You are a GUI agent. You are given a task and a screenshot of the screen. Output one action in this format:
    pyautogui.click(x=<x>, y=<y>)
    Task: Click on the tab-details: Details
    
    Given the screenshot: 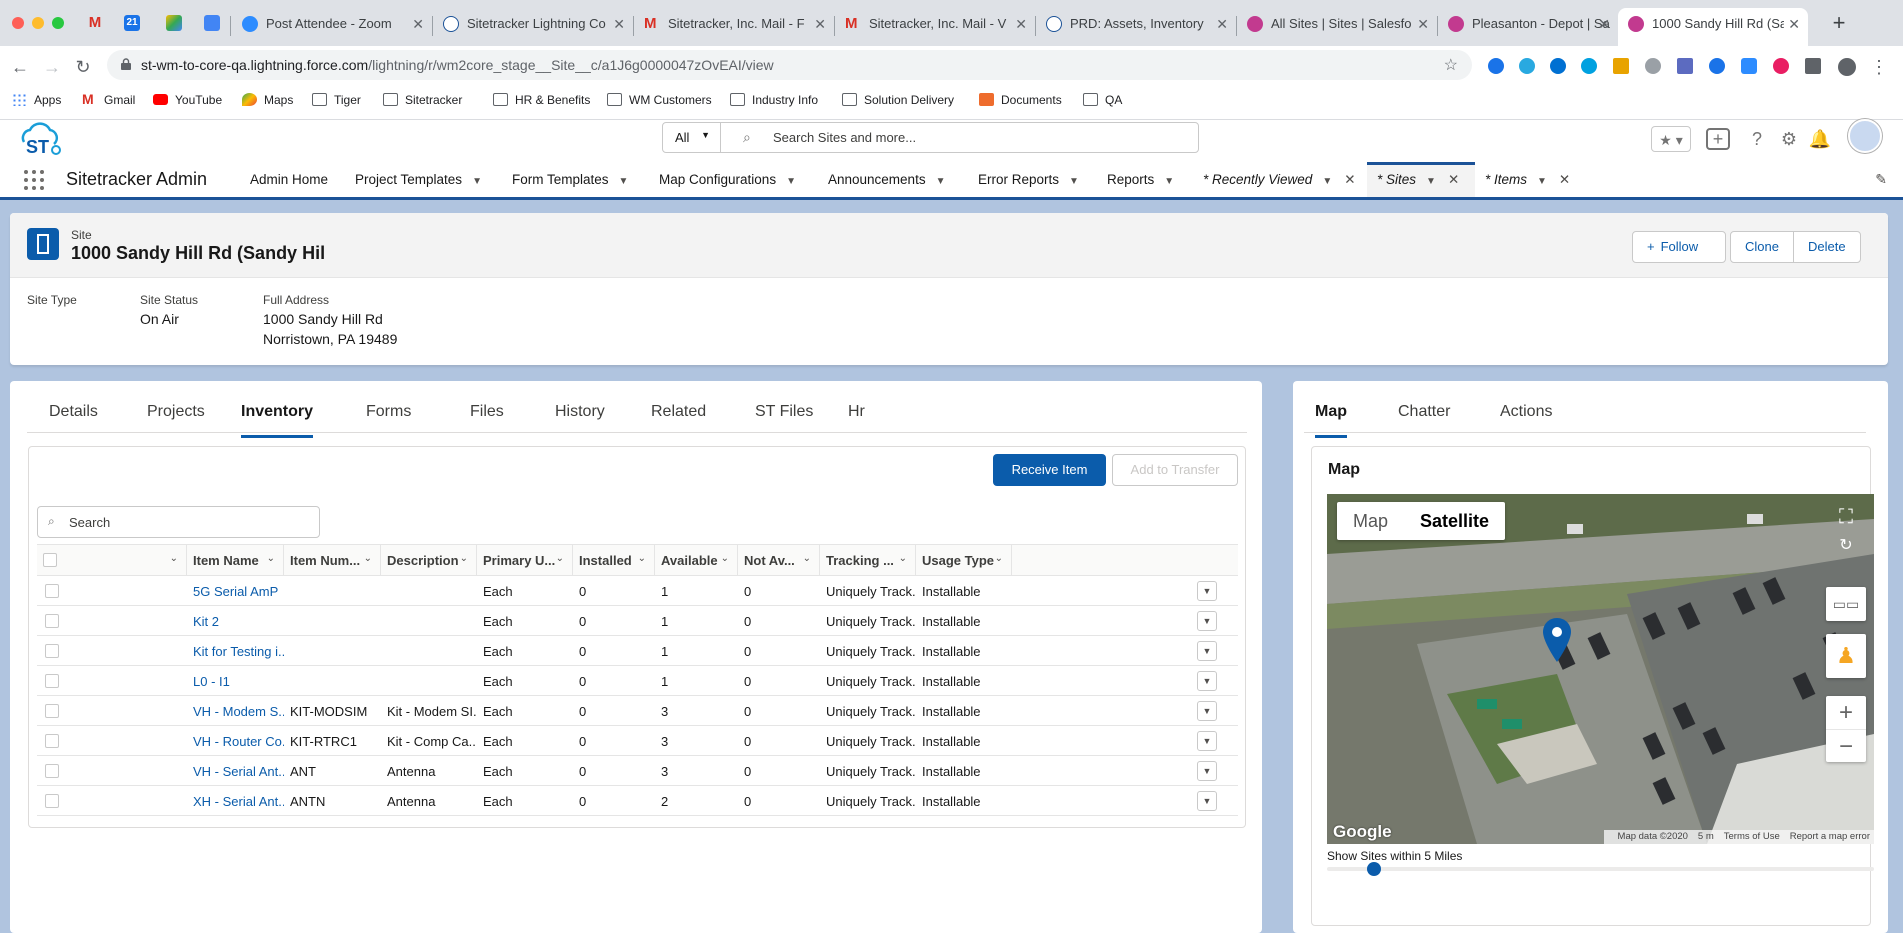 What is the action you would take?
    pyautogui.click(x=73, y=412)
    